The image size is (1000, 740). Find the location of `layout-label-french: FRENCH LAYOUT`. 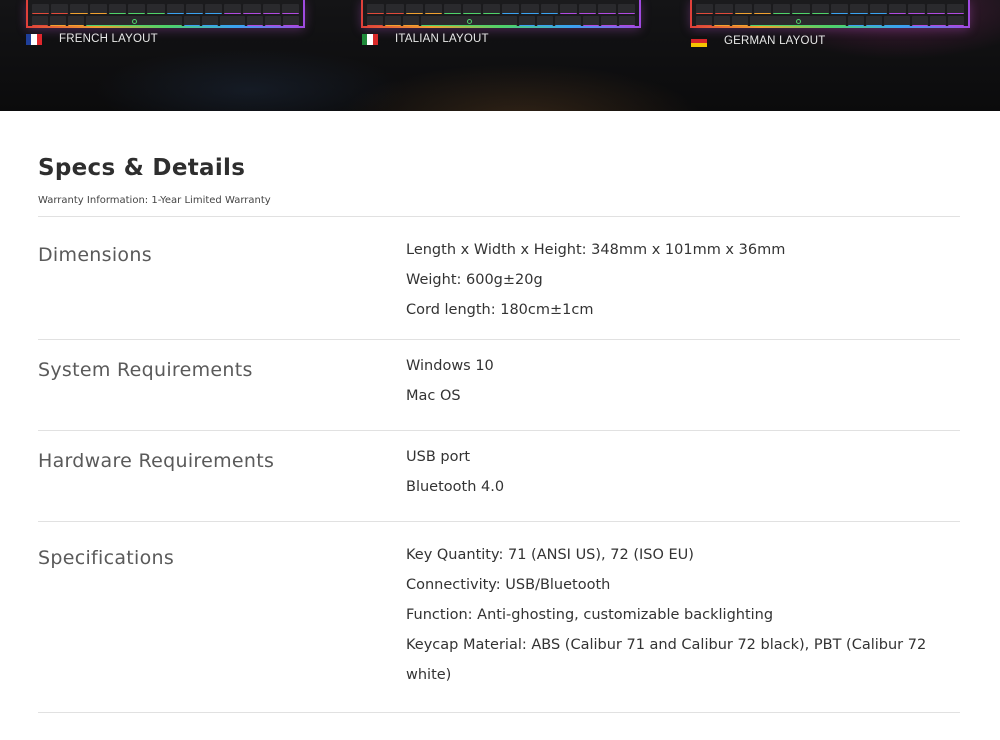

layout-label-french: FRENCH LAYOUT is located at coordinates (92, 39).